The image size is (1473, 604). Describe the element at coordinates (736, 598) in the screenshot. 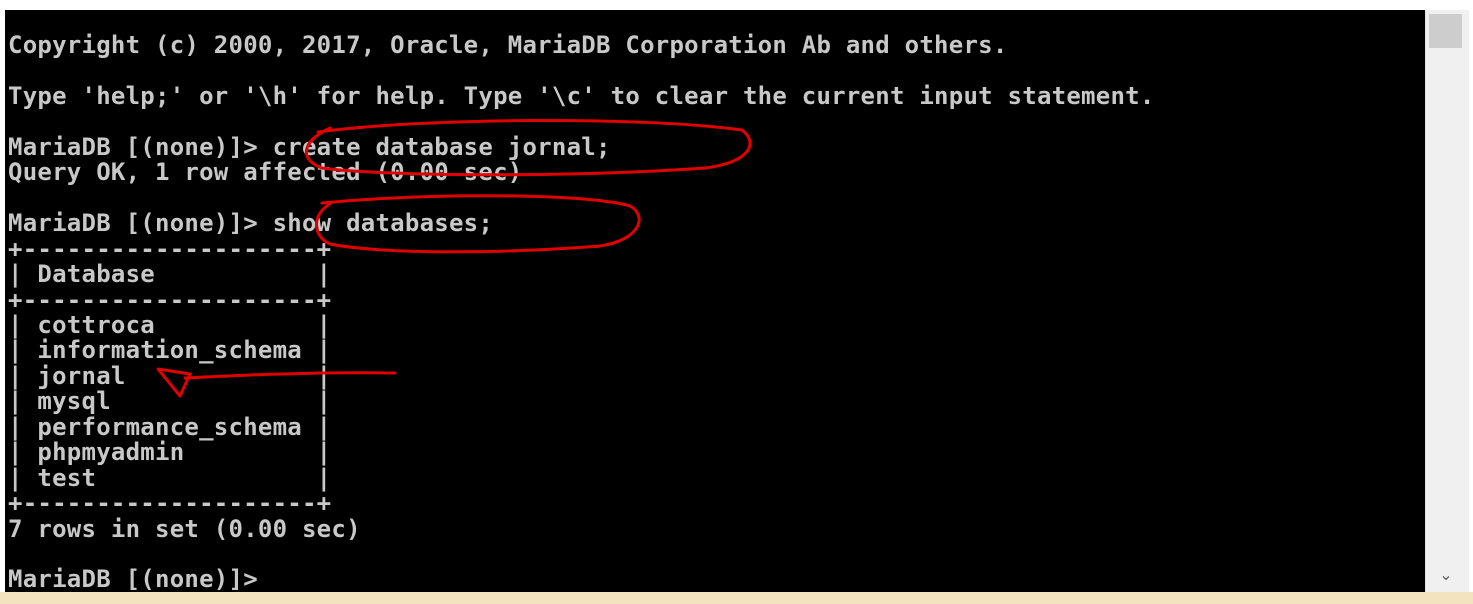

I see `bottom-border-bar` at that location.